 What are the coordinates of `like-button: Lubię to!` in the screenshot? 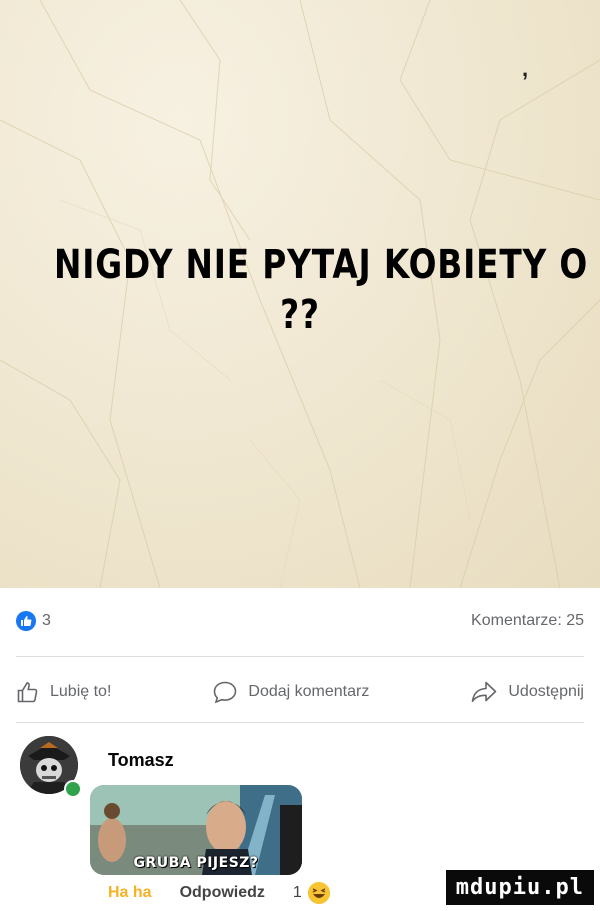 It's located at (63, 692).